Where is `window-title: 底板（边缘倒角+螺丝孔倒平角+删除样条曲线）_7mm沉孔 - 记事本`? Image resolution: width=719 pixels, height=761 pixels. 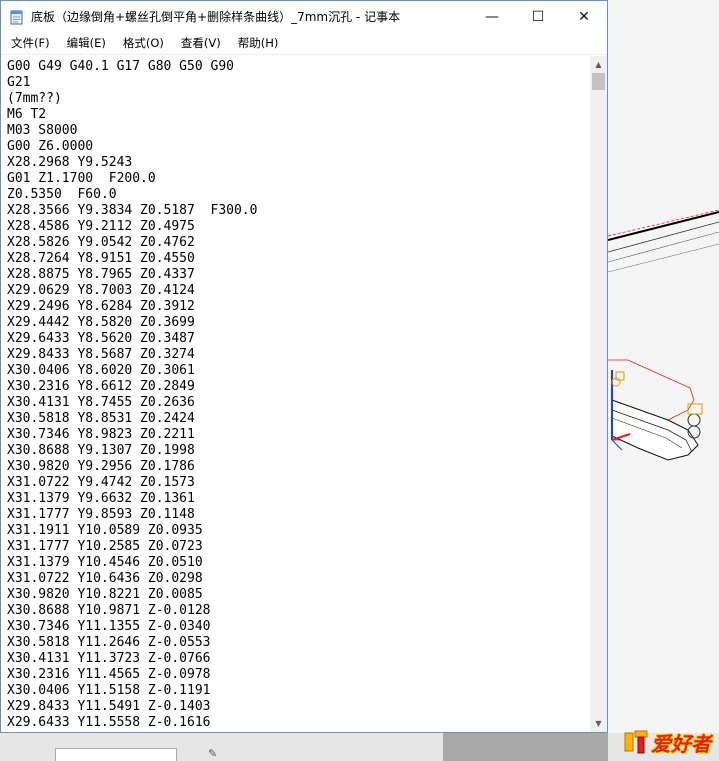
window-title: 底板（边缘倒角+螺丝孔倒平角+删除样条曲线）_7mm沉孔 - 记事本 is located at coordinates (216, 17).